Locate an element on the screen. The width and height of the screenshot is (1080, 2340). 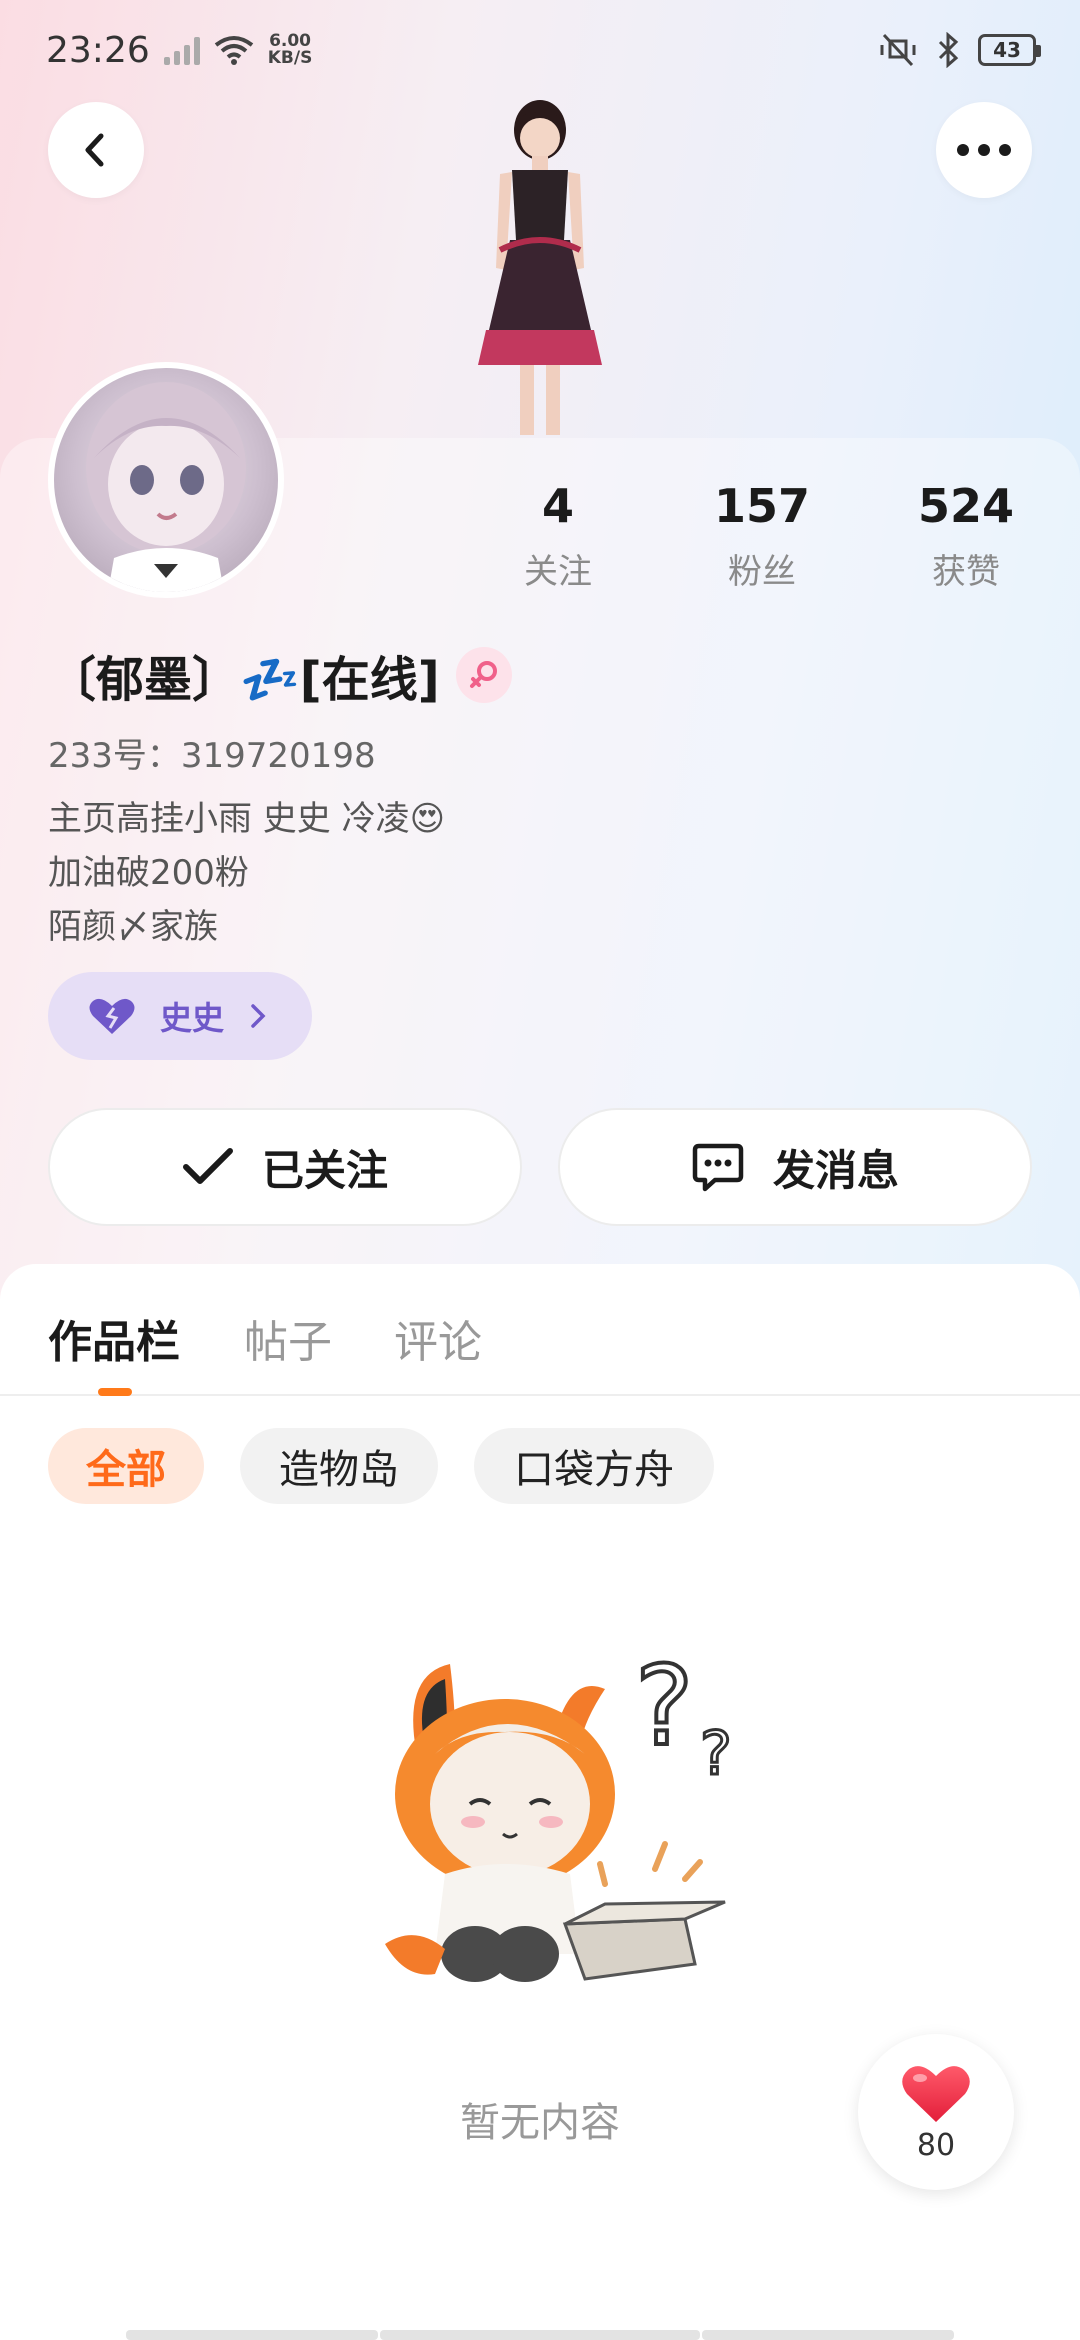
net-speed: 6.00 KB/S is located at coordinates (290, 50).